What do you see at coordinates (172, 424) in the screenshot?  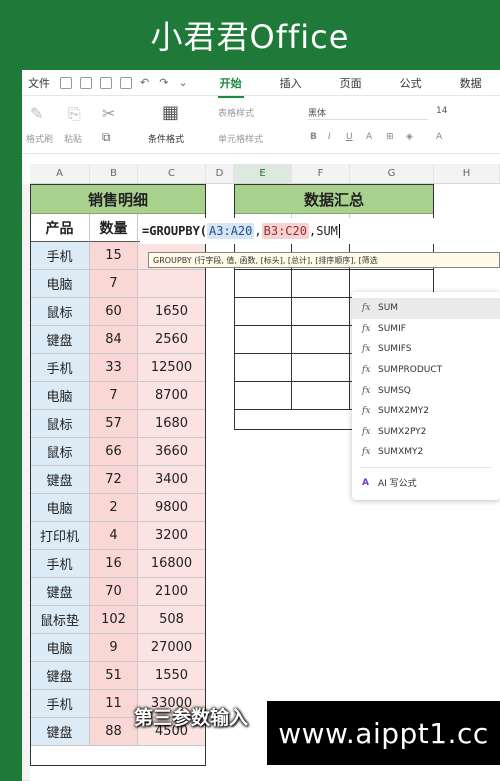 I see `sales-cell-amount: 1680` at bounding box center [172, 424].